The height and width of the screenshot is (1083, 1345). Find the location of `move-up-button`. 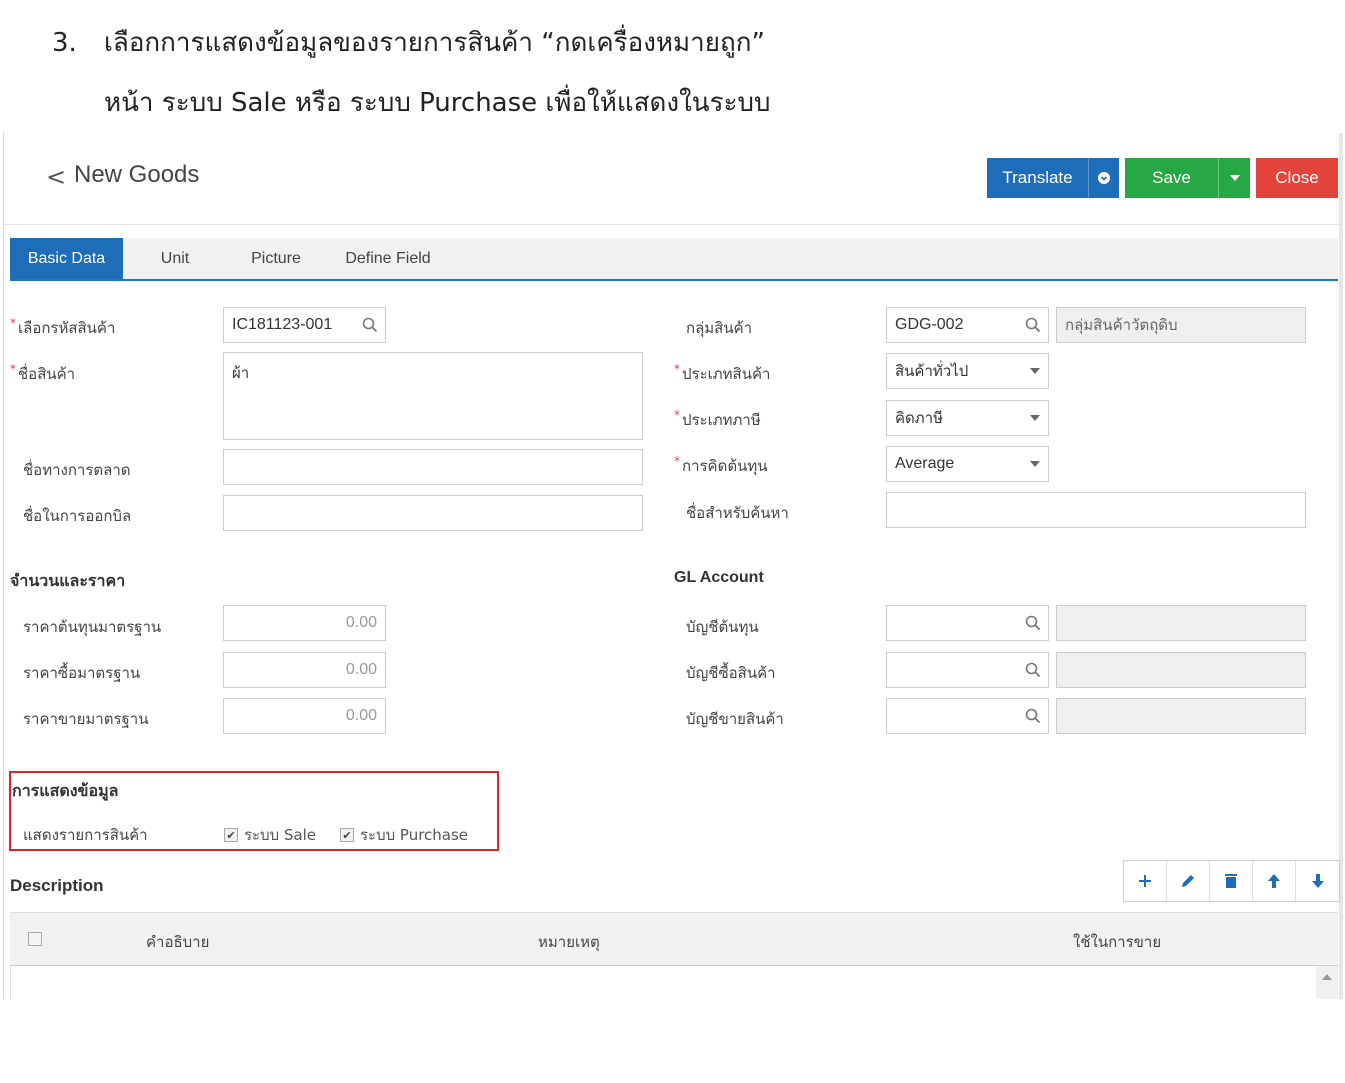

move-up-button is located at coordinates (1274, 881).